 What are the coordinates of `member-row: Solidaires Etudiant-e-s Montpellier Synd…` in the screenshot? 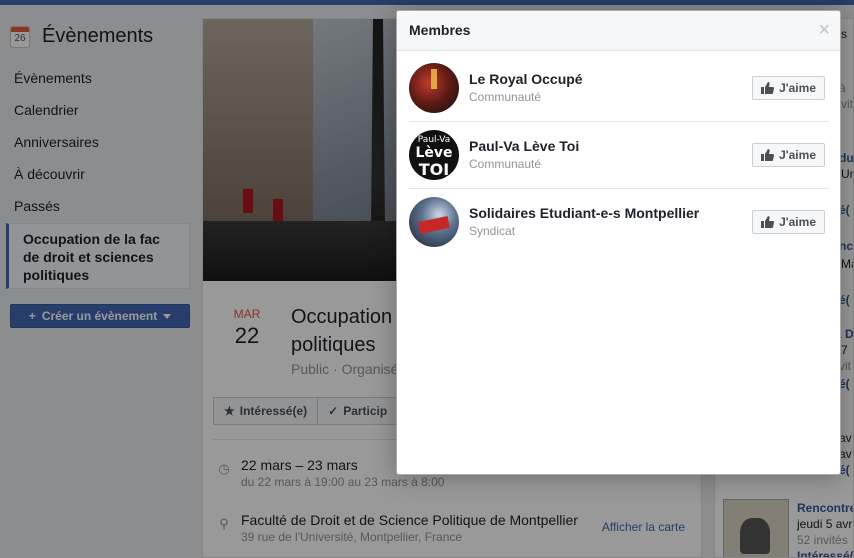 It's located at (619, 222).